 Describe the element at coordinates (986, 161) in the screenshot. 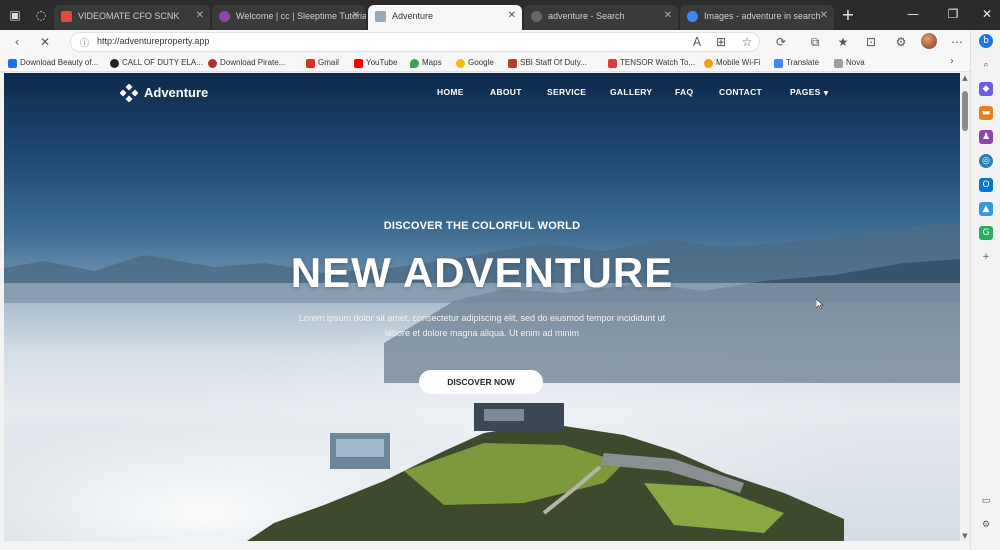

I see `microsoft-365-icon: ◎` at that location.